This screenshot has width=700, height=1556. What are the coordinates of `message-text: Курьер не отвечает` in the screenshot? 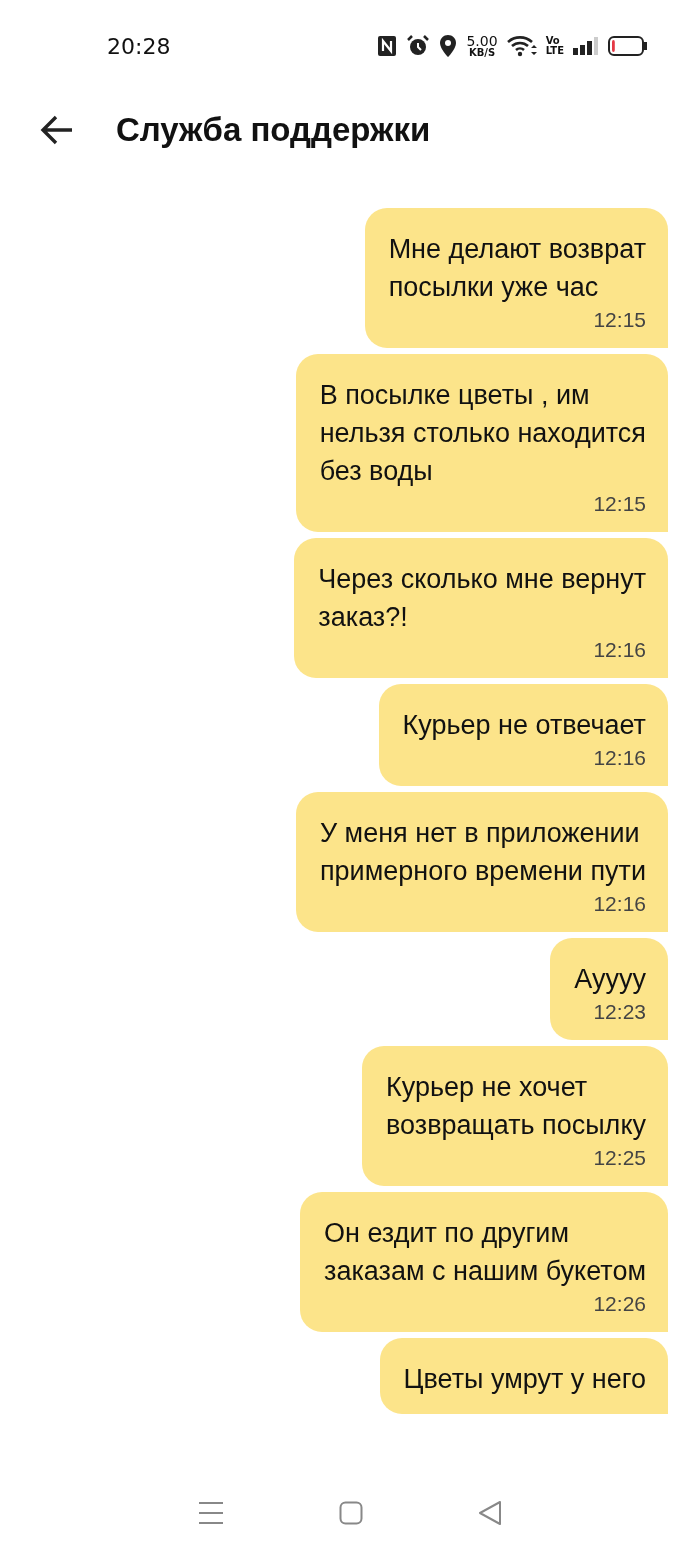 It's located at (524, 725).